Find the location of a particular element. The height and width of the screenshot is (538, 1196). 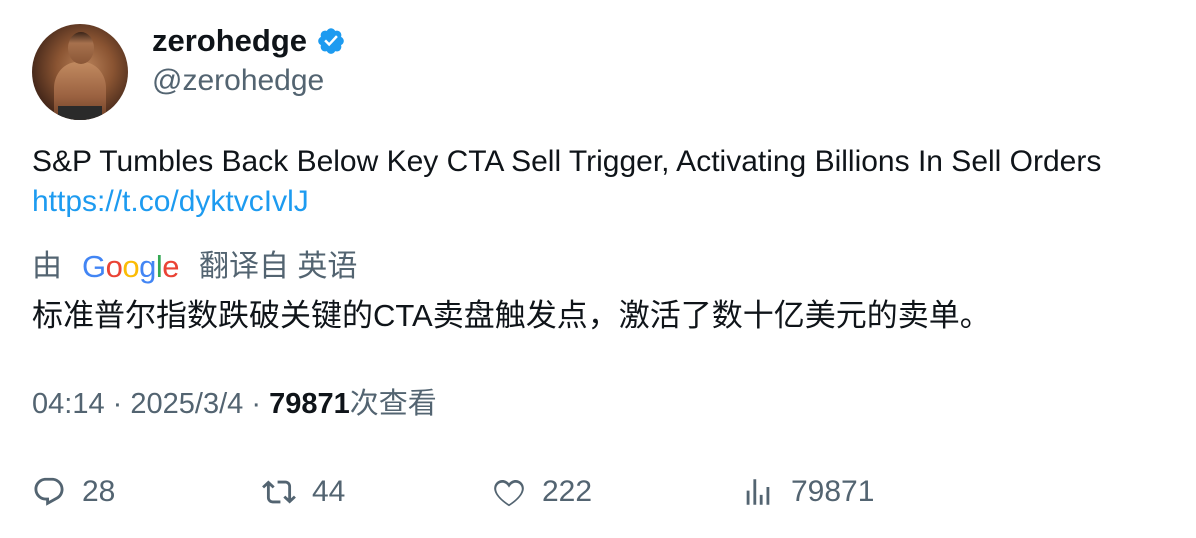

author-handle: @zerohedge is located at coordinates (238, 81).